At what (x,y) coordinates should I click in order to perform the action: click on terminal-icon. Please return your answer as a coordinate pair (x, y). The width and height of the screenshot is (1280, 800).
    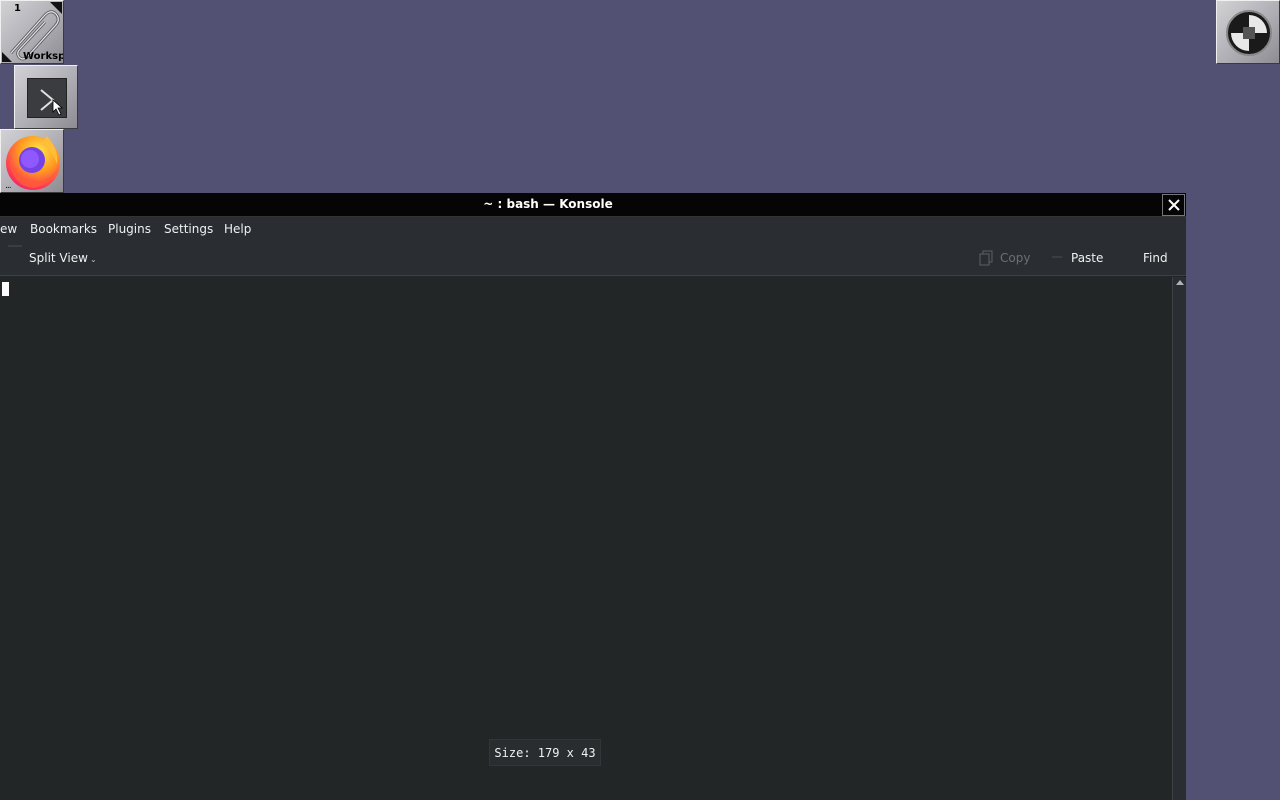
    Looking at the image, I should click on (47, 98).